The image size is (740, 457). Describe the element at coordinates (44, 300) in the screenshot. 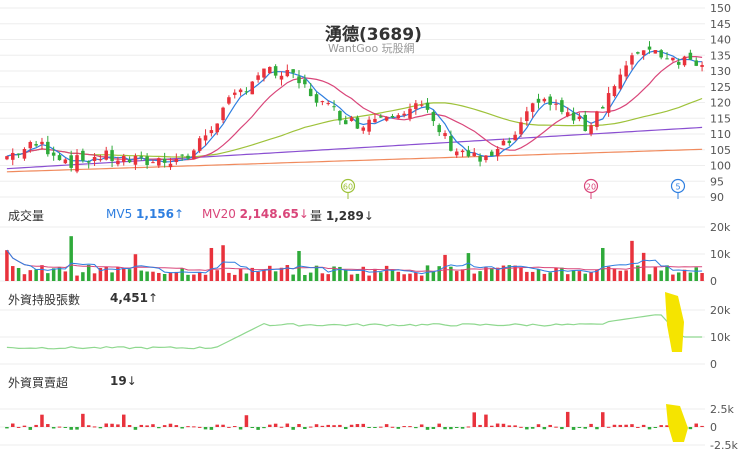

I see `holdings-panel-label: 外資持股張數` at that location.